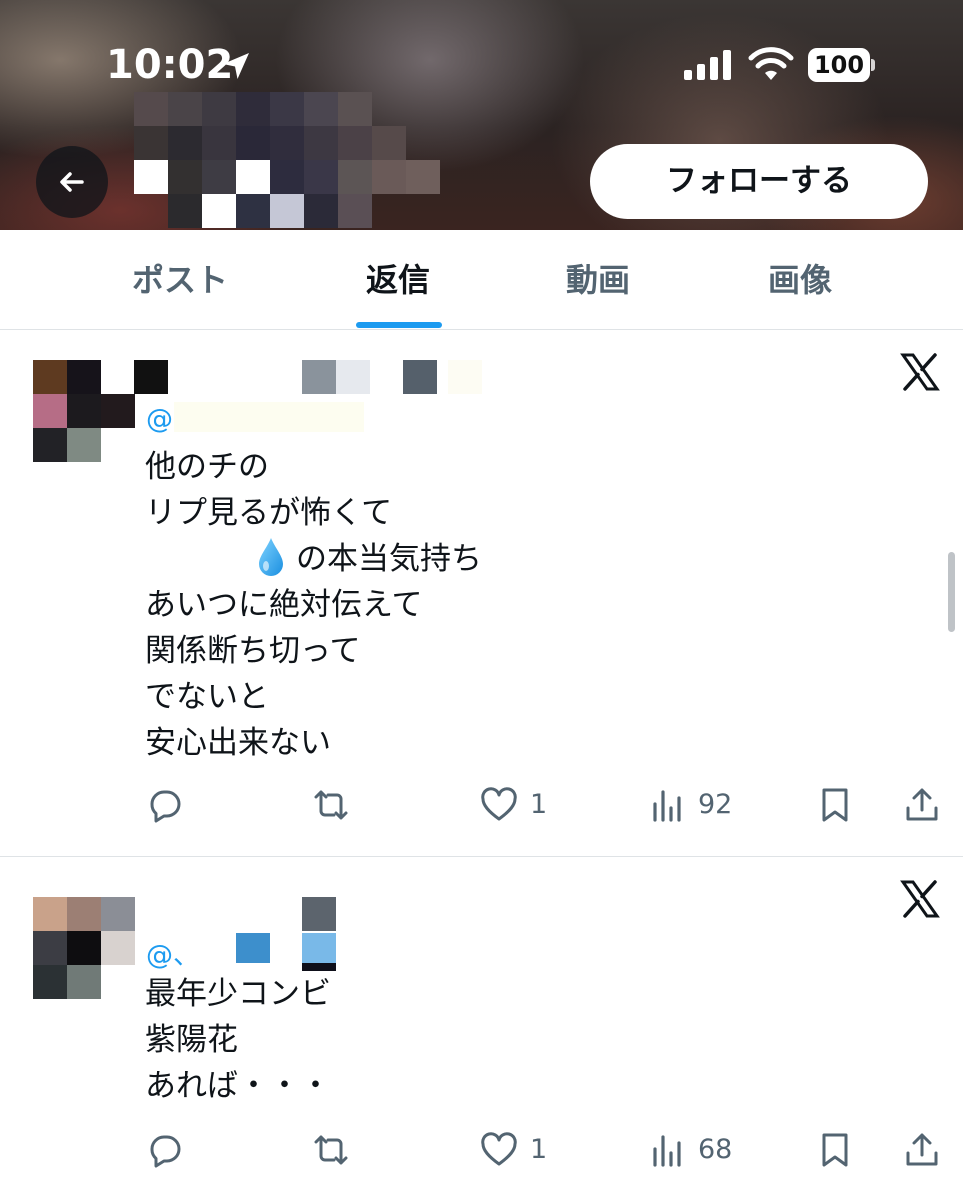 The width and height of the screenshot is (963, 1200). Describe the element at coordinates (253, 651) in the screenshot. I see `tweet-text-line: 関係断ち切って` at that location.